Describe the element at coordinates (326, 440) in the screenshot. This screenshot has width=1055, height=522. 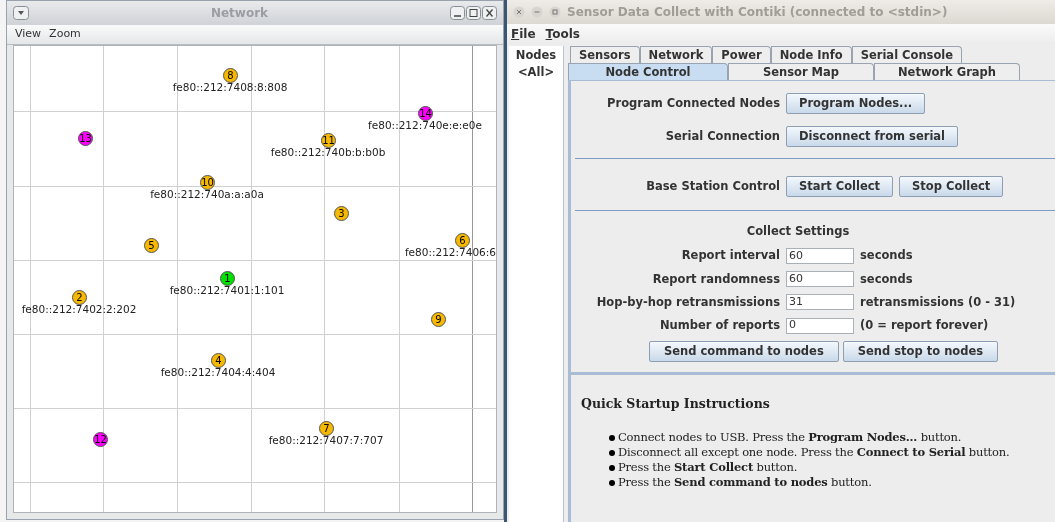
I see `node-address: fe80::212:7407:7:707` at that location.